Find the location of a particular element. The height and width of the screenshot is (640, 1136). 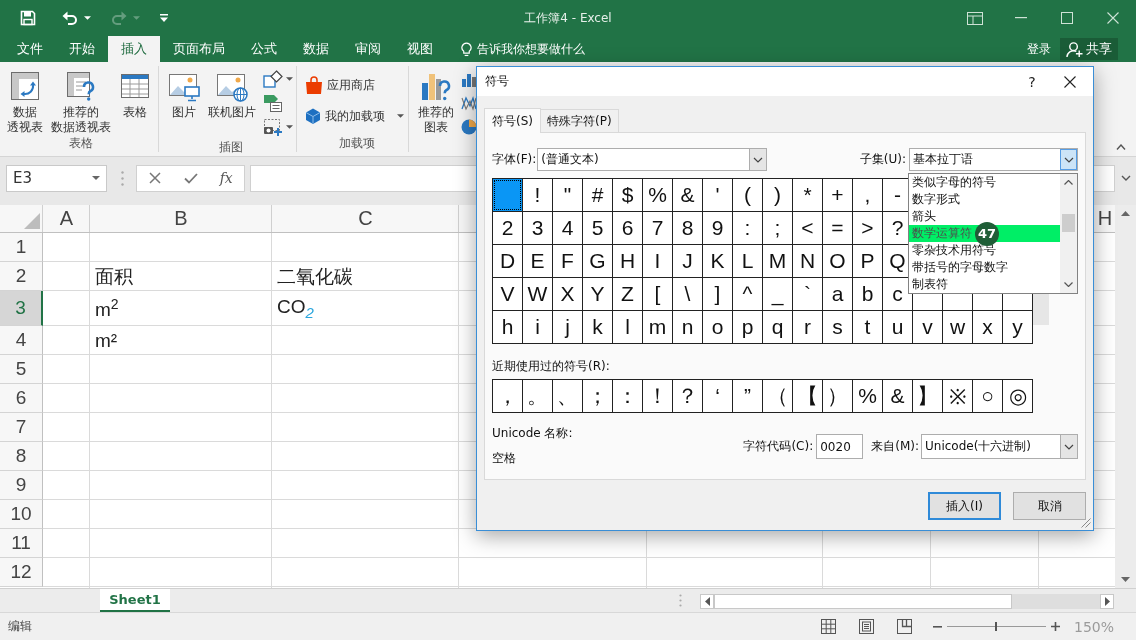

symbol-cell: p is located at coordinates (747, 327).